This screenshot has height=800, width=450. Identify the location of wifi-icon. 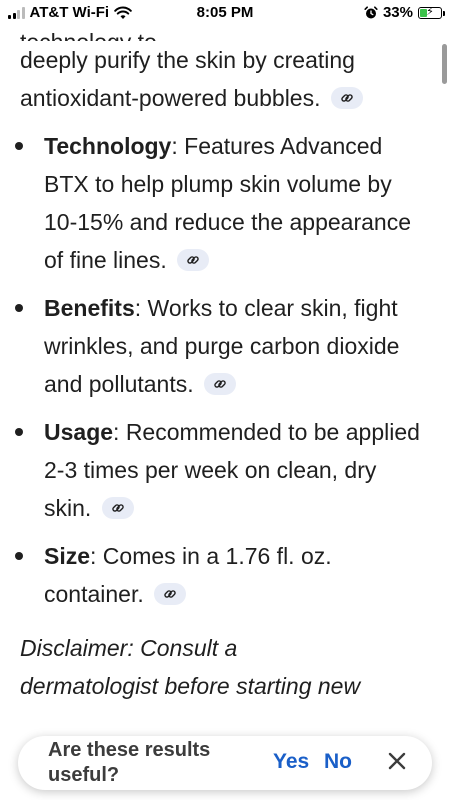
(123, 12).